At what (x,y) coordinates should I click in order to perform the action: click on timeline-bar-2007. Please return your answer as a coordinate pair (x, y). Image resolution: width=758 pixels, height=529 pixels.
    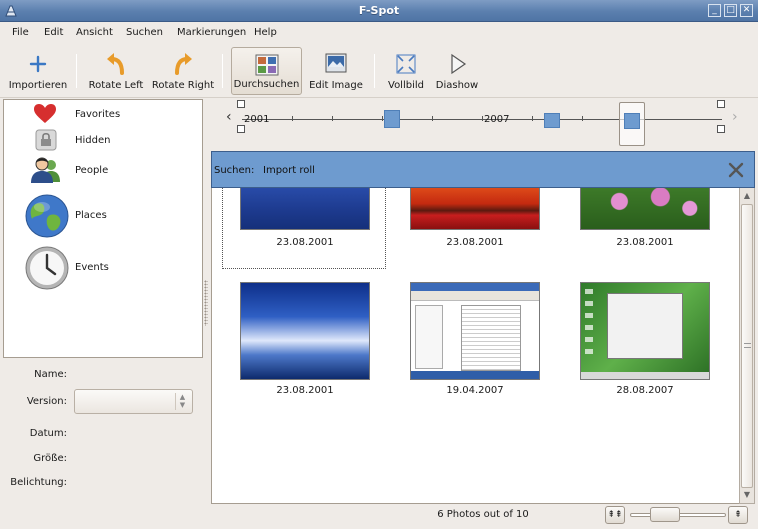
    Looking at the image, I should click on (552, 120).